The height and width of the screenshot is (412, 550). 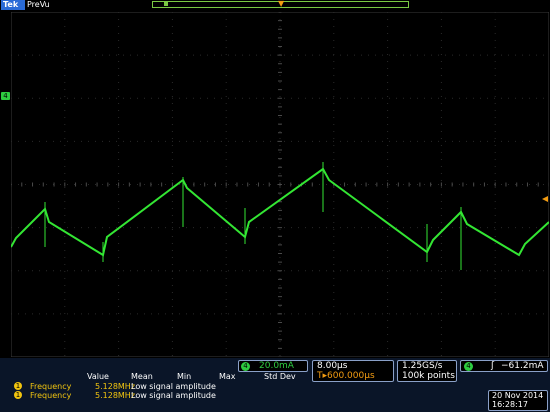 I want to click on top-status-bar: Tek PreVu ▼, so click(x=275, y=5).